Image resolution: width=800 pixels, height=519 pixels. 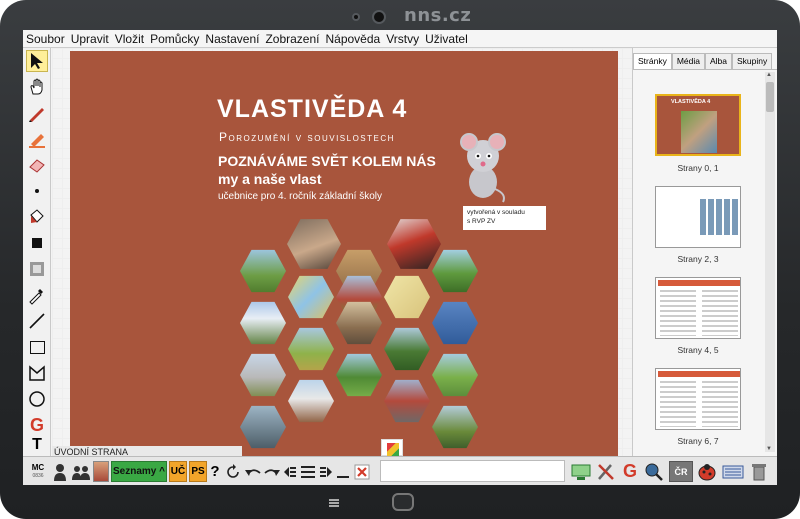 What do you see at coordinates (101, 471) in the screenshot?
I see `profile-photo-icon` at bounding box center [101, 471].